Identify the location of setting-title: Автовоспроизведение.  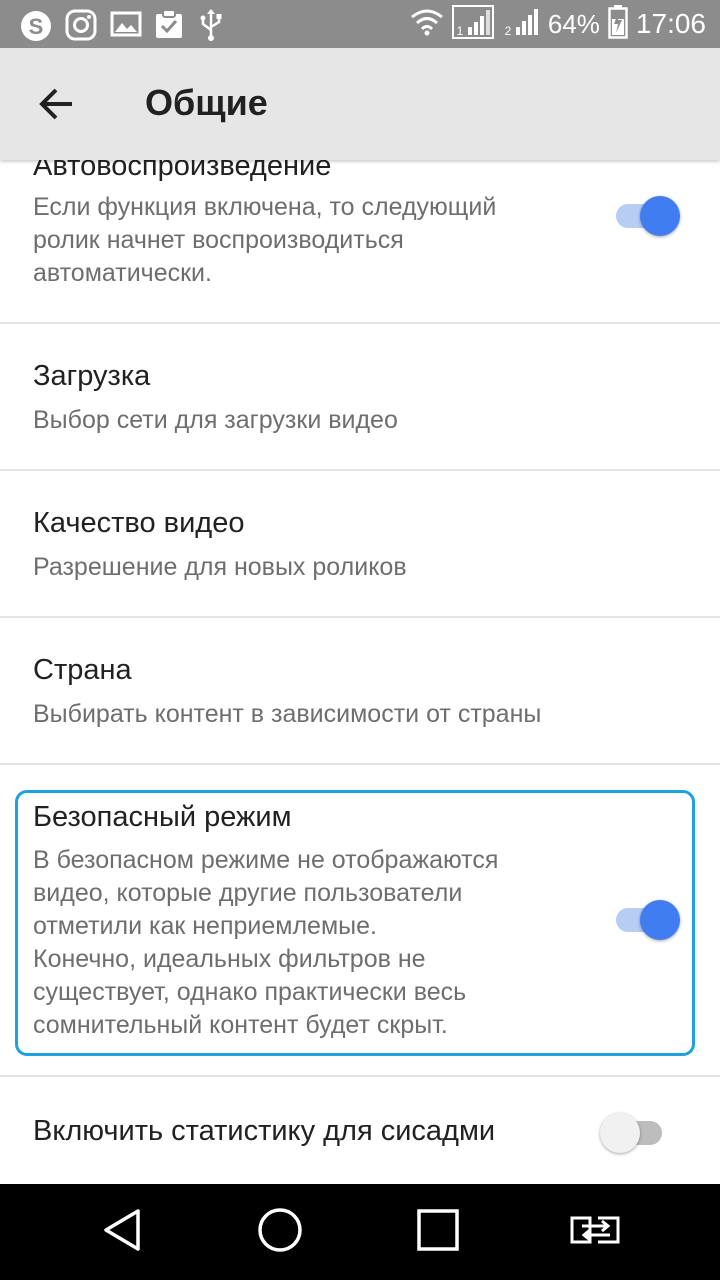
(182, 171).